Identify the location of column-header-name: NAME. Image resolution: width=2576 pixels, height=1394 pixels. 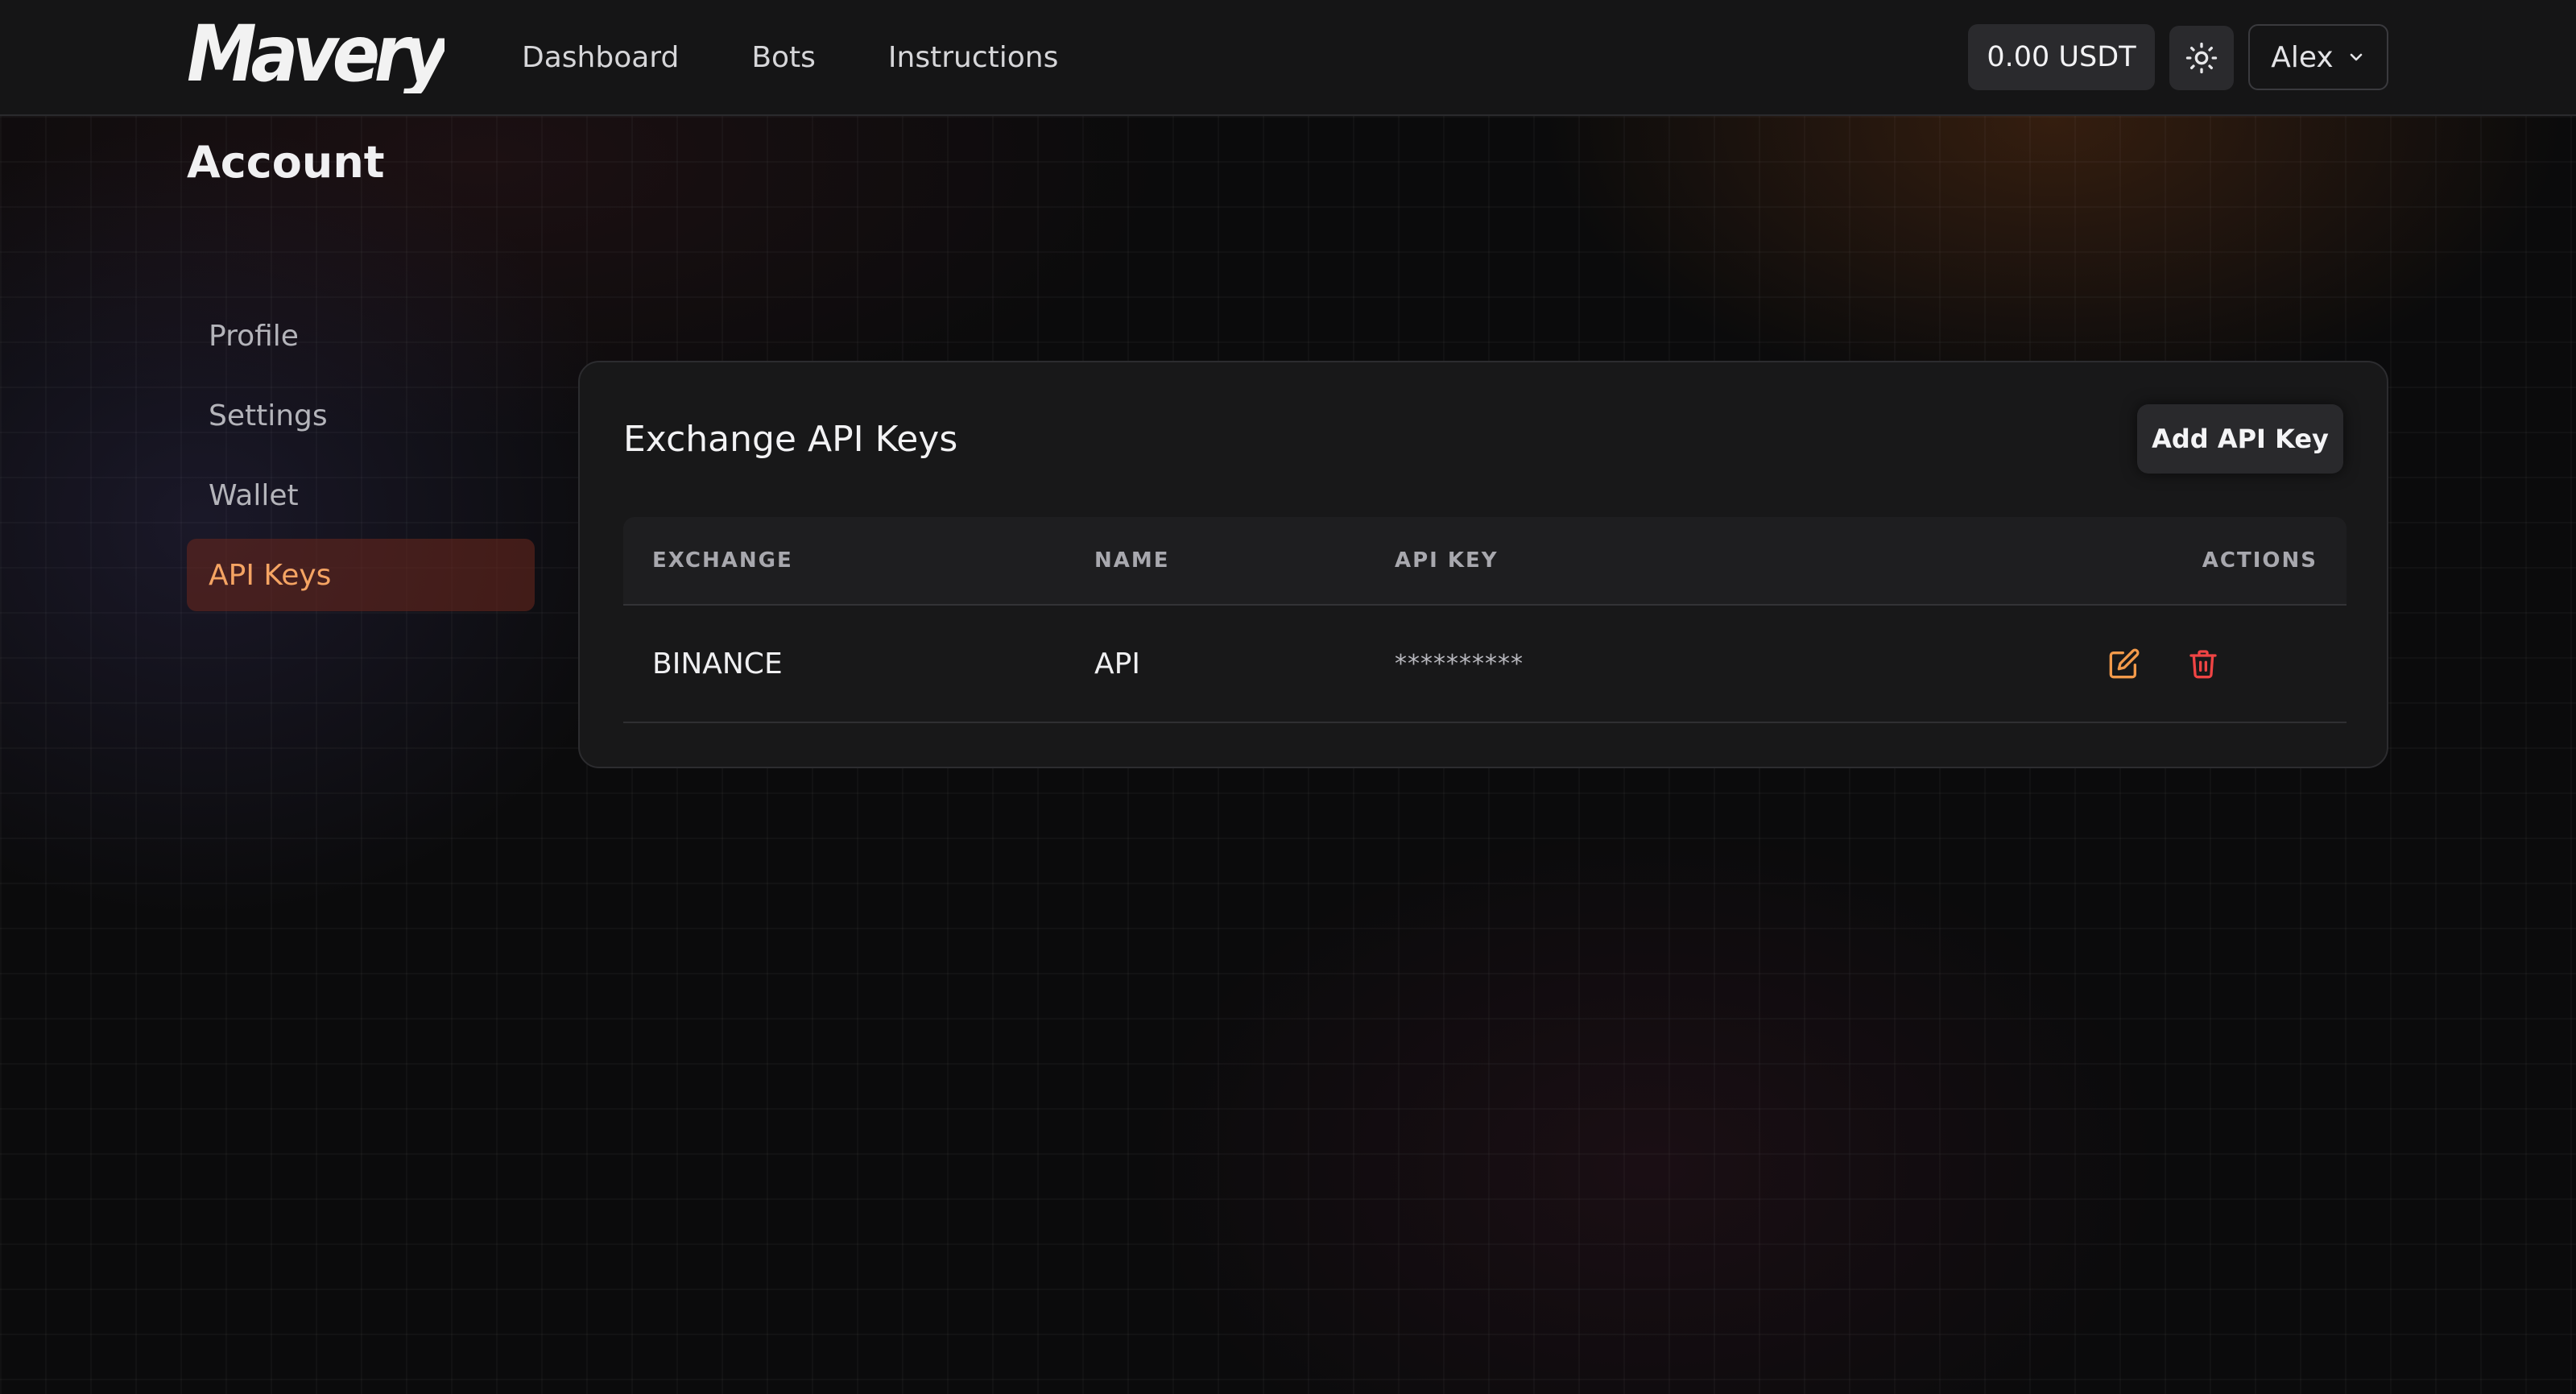
(1132, 560).